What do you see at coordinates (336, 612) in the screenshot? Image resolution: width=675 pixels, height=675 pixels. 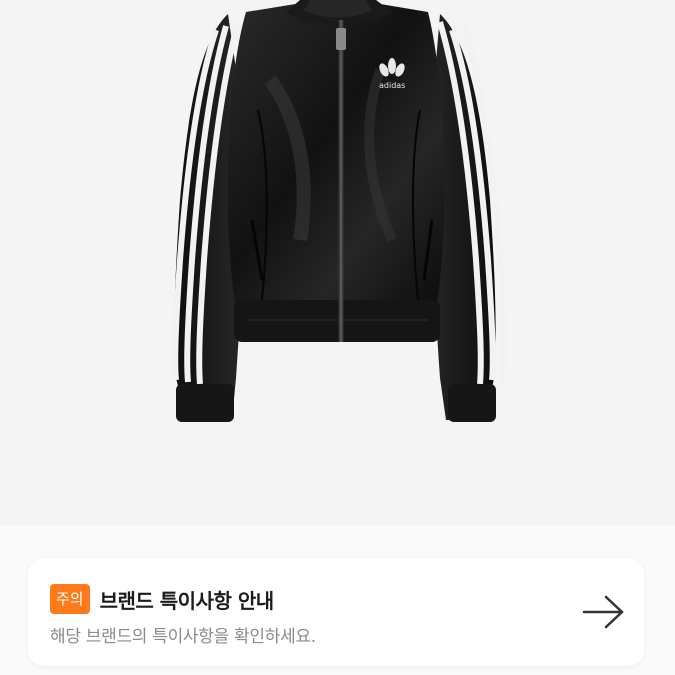 I see `brand-notice-card: 주의 브랜드 특이사항 안내 해당 브랜드의 특이사항을 확인하세요.` at bounding box center [336, 612].